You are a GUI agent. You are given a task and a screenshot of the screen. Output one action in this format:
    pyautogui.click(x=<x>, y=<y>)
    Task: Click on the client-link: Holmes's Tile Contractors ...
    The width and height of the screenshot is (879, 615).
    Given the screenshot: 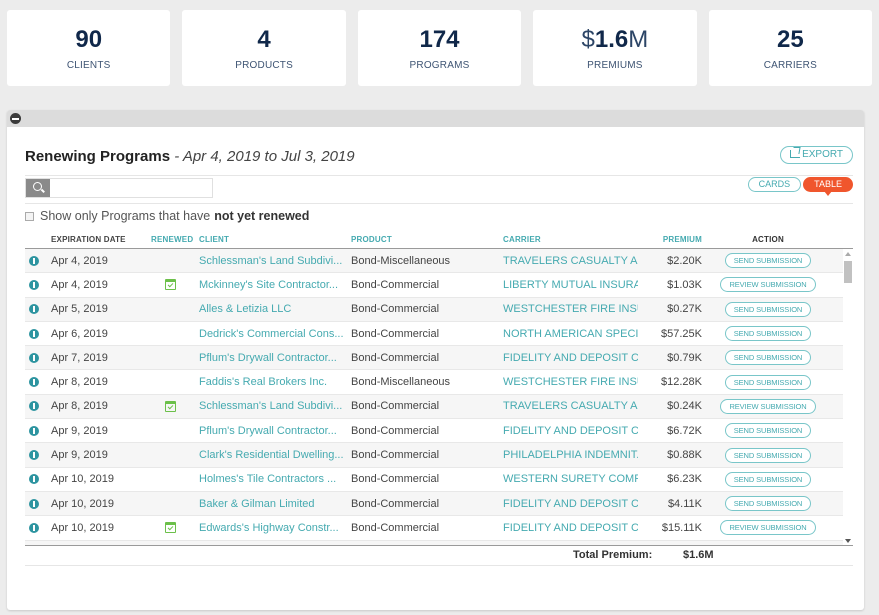 What is the action you would take?
    pyautogui.click(x=275, y=479)
    